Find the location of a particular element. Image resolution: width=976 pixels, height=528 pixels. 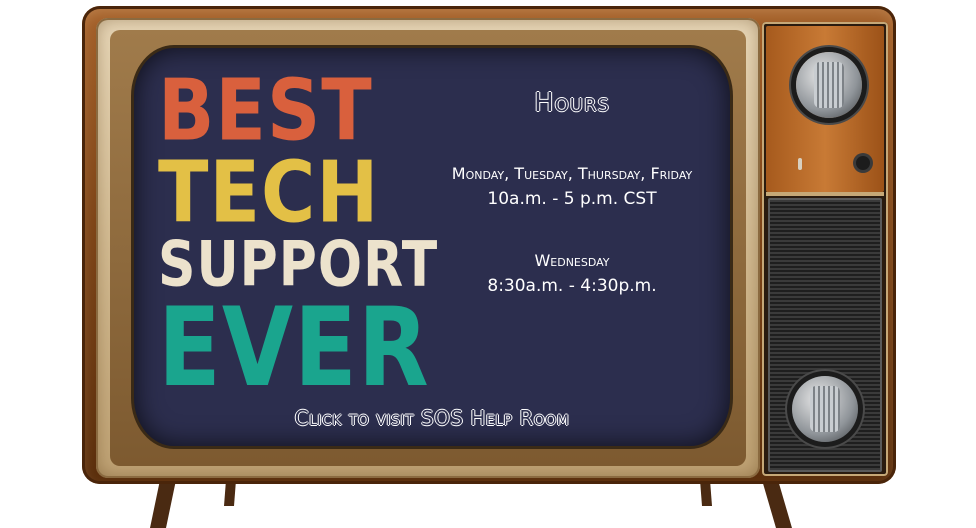

volume-knob-icon is located at coordinates (825, 409).